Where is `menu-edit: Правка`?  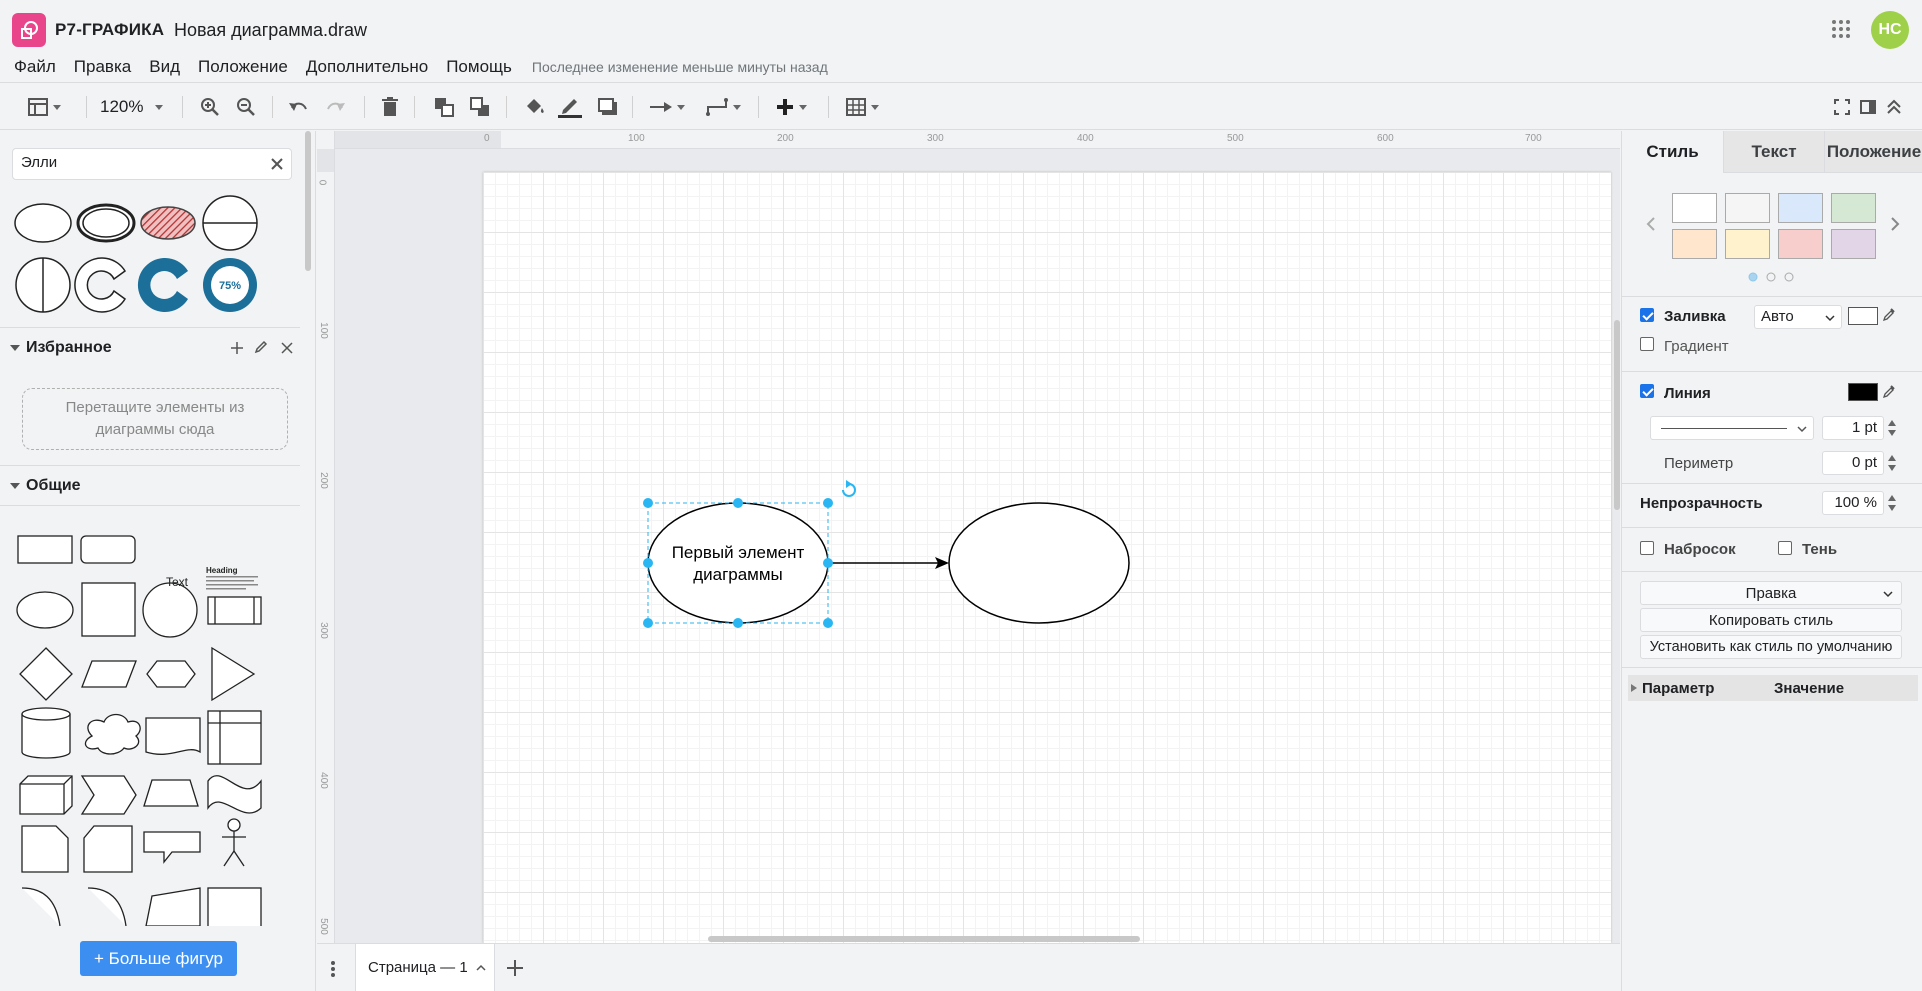
menu-edit: Правка is located at coordinates (102, 67).